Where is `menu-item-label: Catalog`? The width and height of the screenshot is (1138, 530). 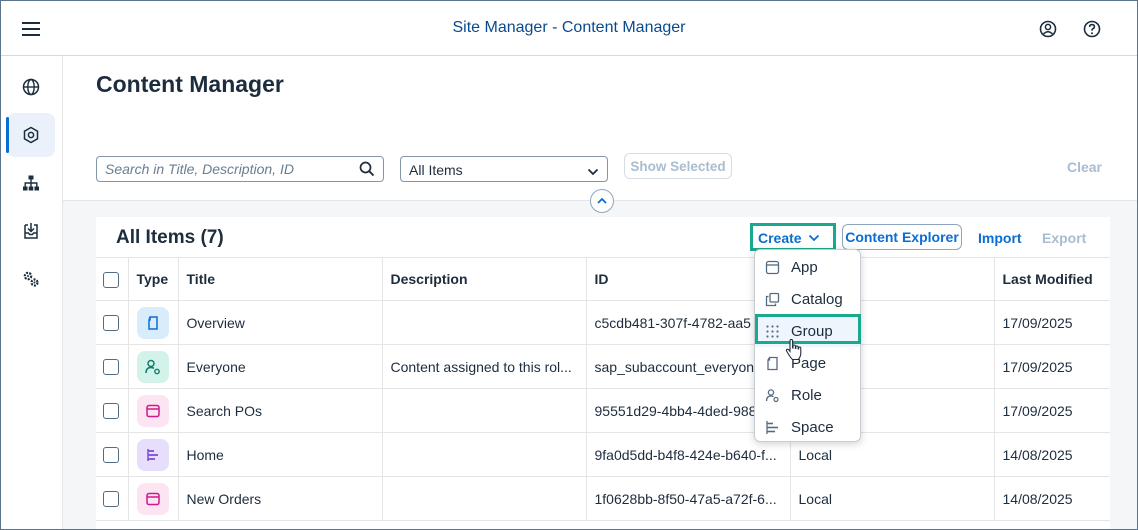 menu-item-label: Catalog is located at coordinates (817, 299).